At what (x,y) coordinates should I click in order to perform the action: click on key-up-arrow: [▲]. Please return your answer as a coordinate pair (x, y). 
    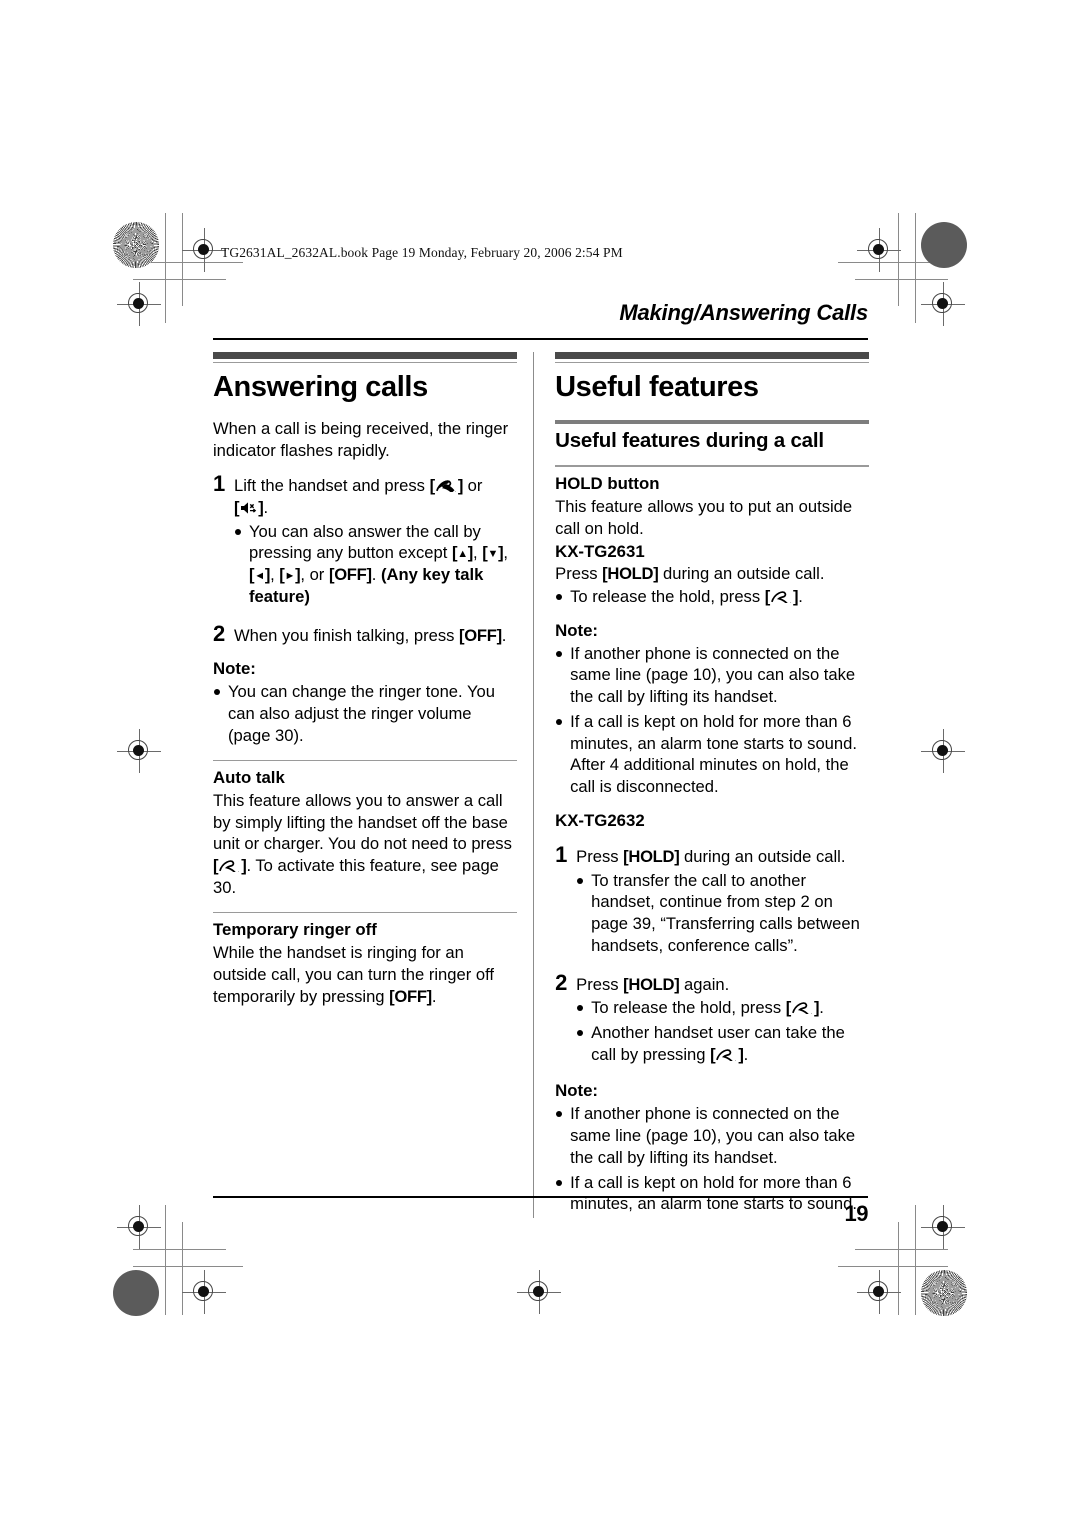
    Looking at the image, I should click on (462, 553).